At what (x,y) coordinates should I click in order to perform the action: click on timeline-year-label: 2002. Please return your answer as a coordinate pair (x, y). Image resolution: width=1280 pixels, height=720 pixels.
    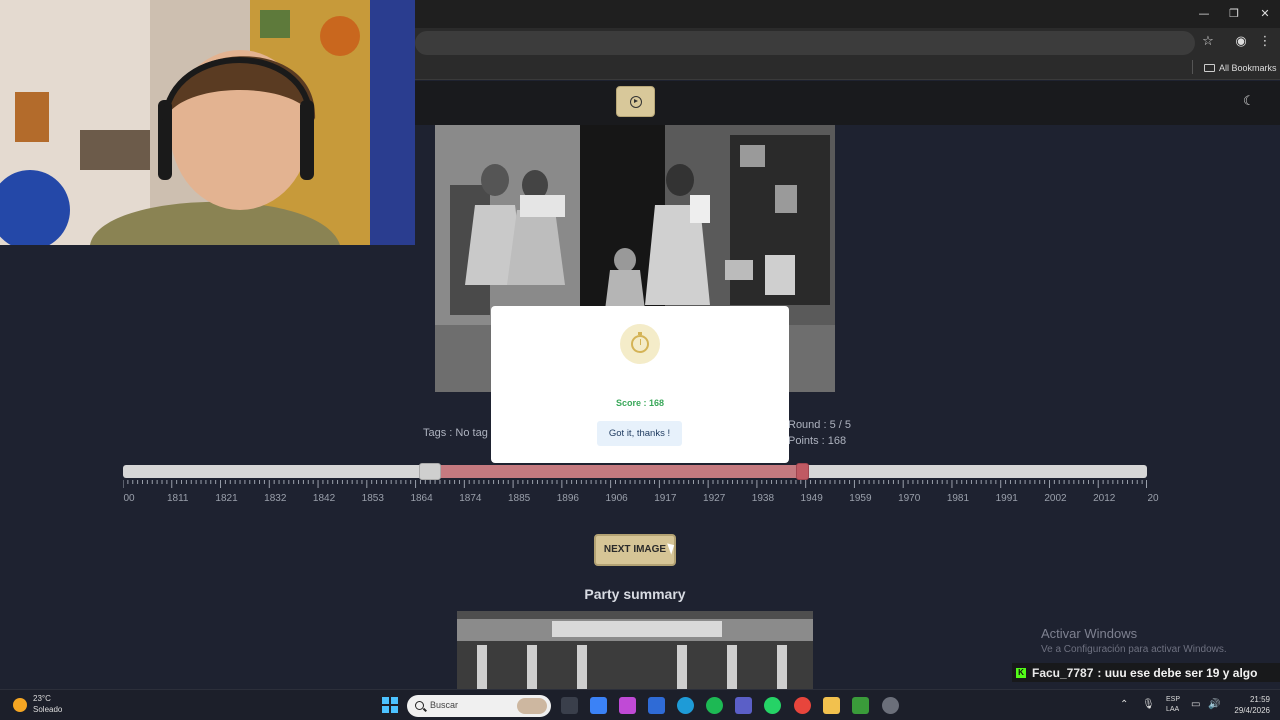
    Looking at the image, I should click on (1055, 498).